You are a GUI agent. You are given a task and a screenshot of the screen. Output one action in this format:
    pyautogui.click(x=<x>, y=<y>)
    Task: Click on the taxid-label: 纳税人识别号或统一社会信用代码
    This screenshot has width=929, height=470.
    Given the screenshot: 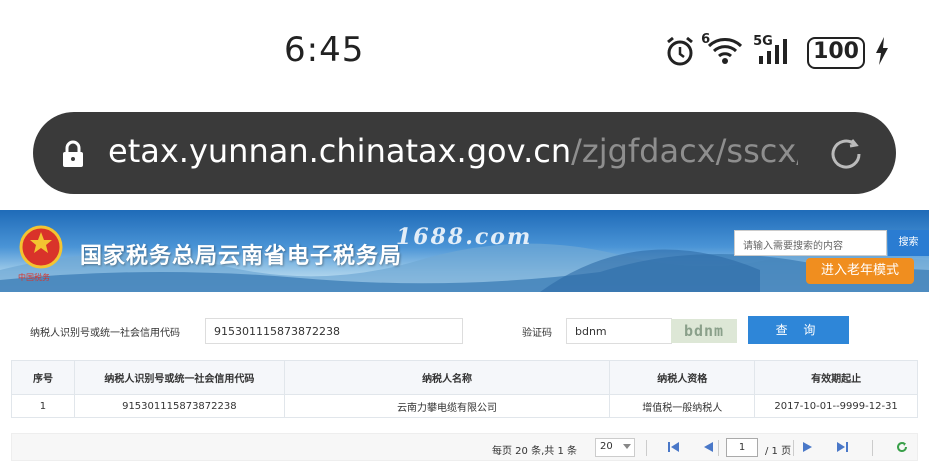 What is the action you would take?
    pyautogui.click(x=105, y=333)
    